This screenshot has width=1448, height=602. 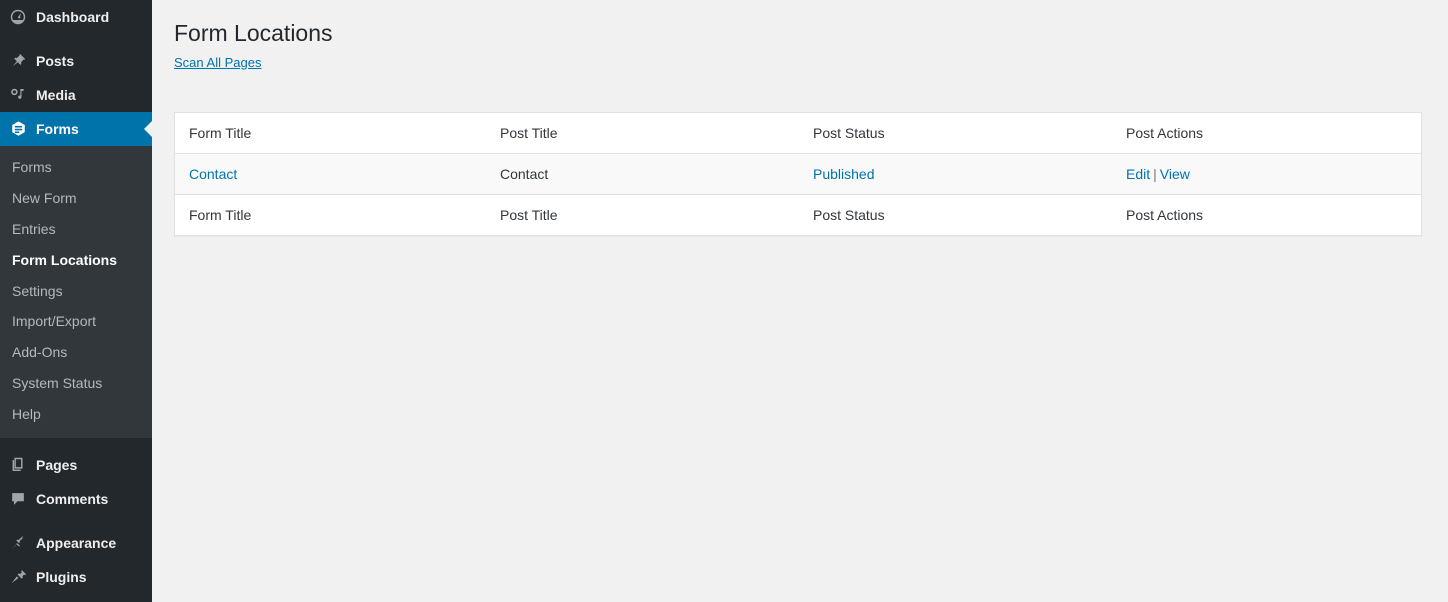 I want to click on cell-post-status: Published, so click(x=959, y=174).